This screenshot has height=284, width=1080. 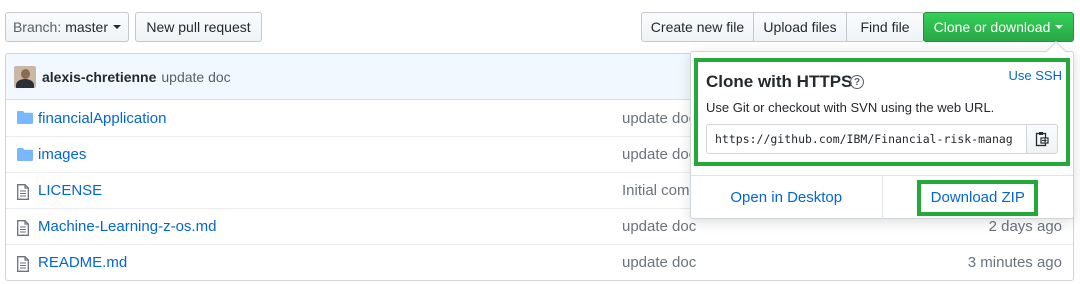 I want to click on clone-button-label: Clone or download, so click(x=992, y=27).